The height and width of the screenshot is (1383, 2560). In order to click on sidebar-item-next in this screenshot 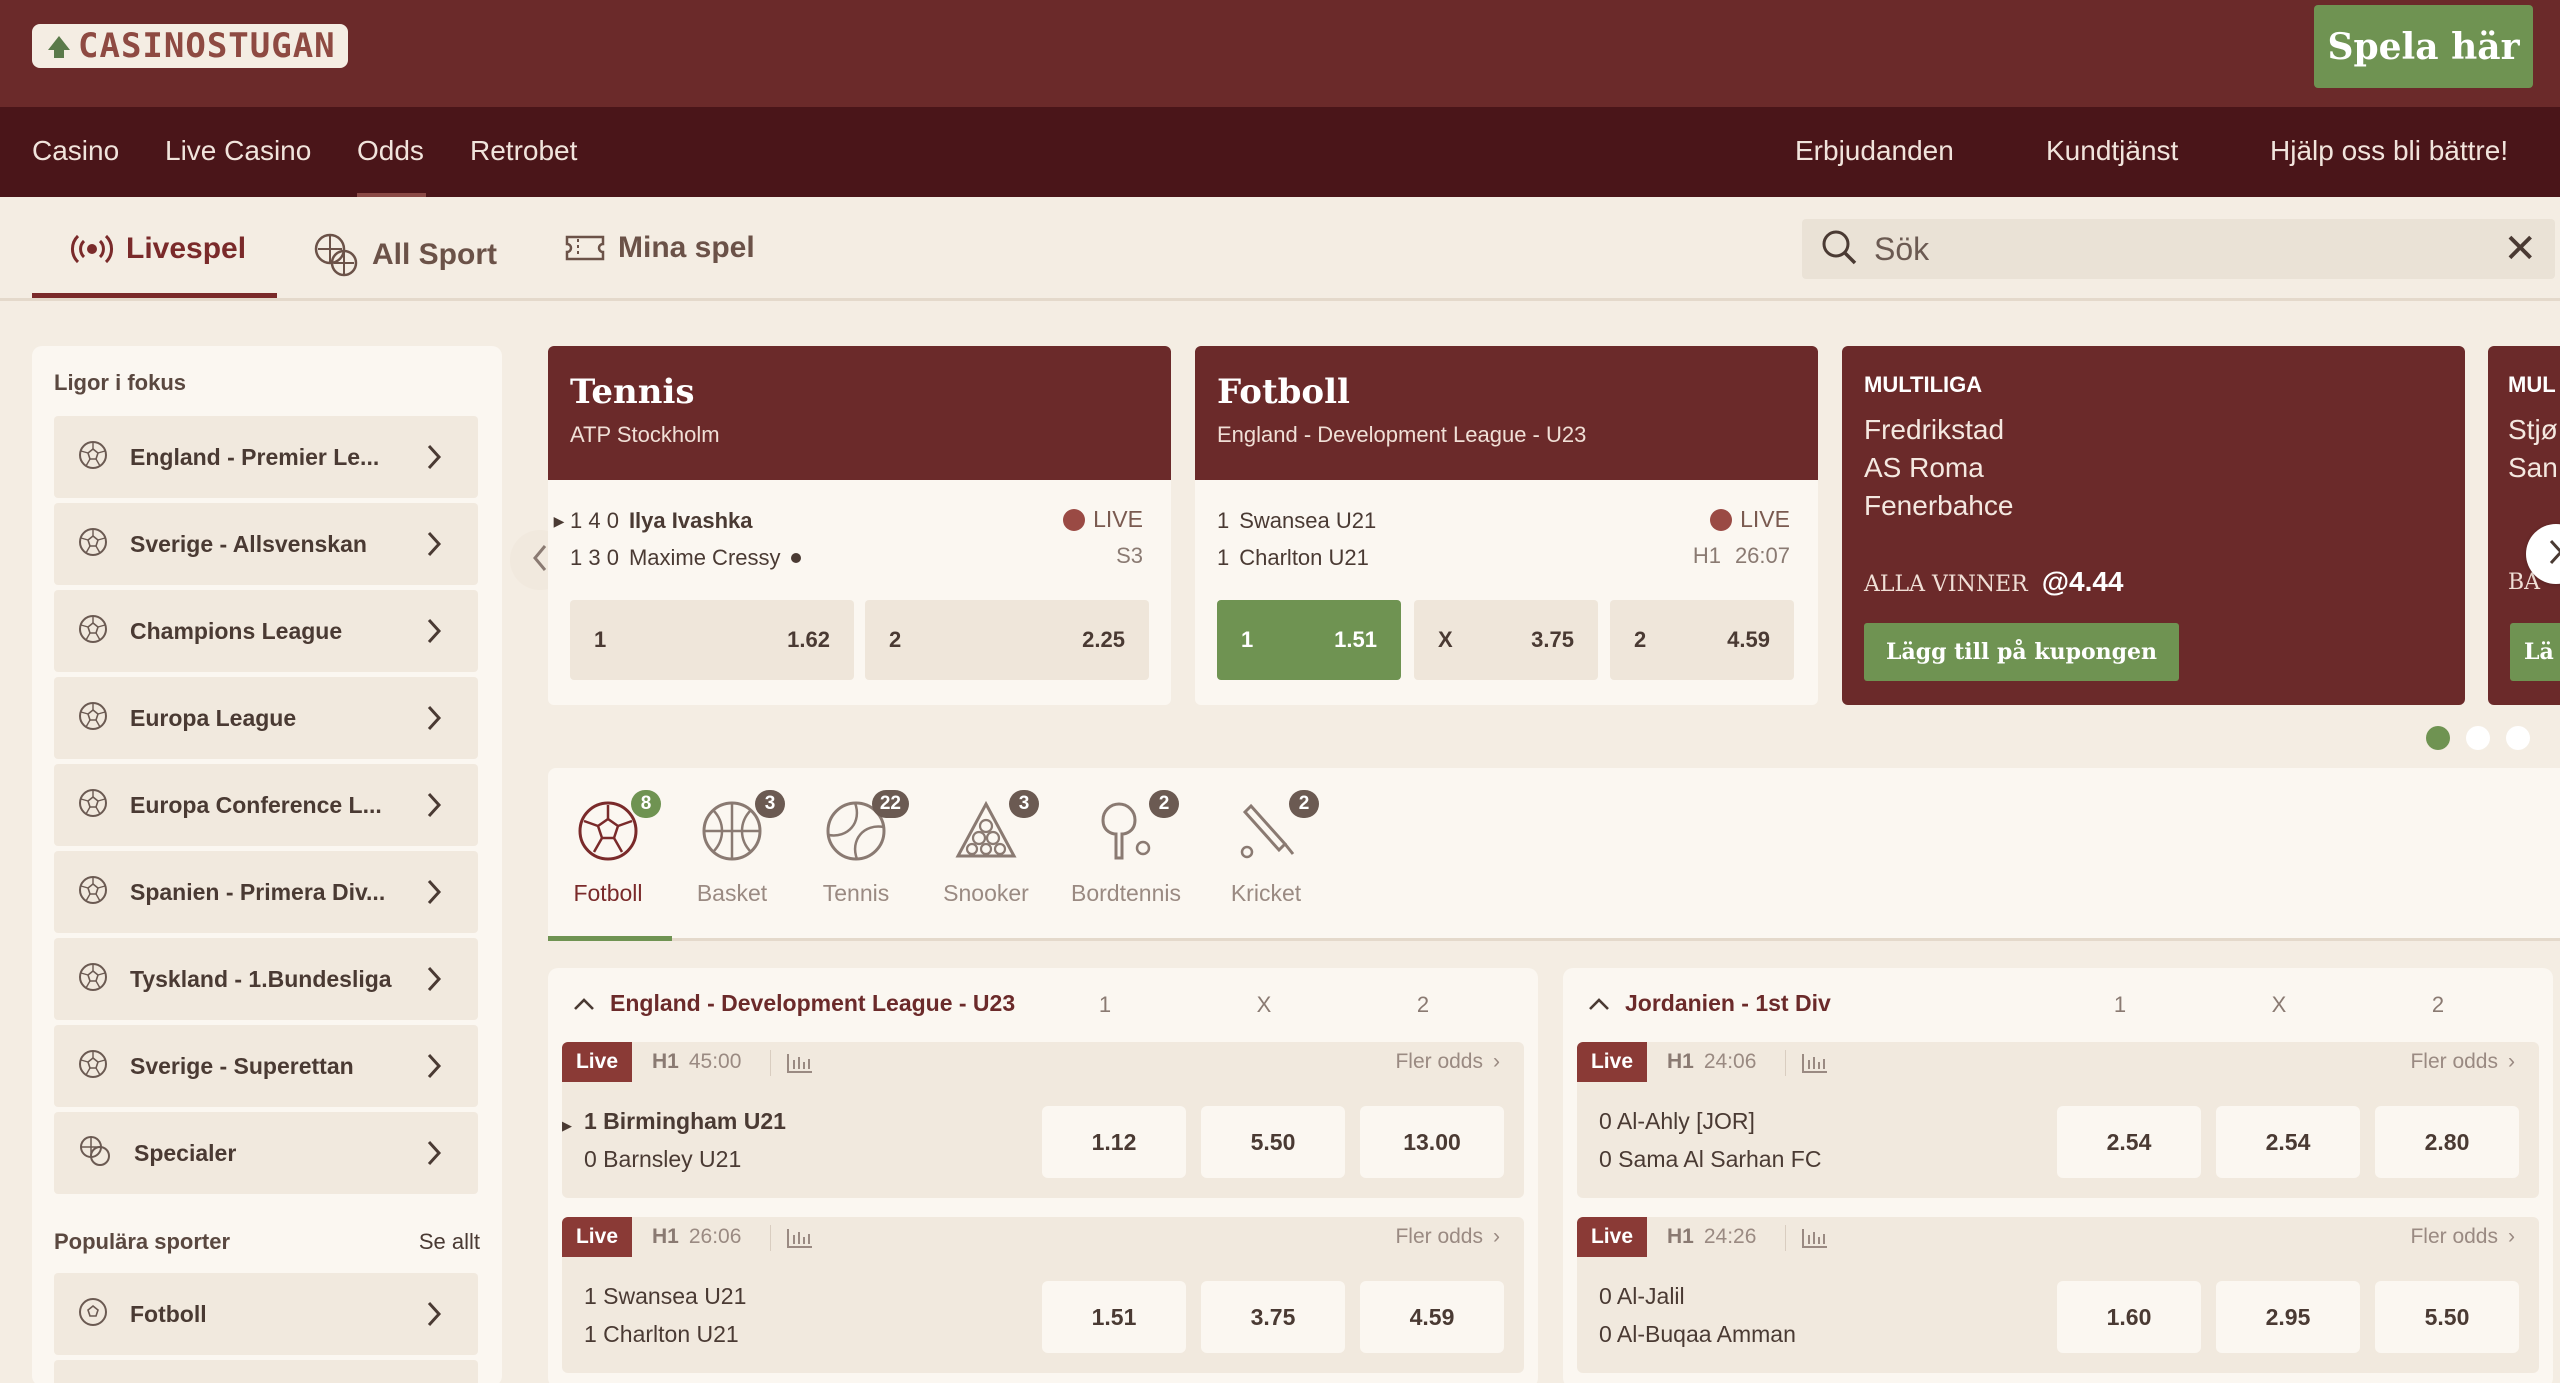, I will do `click(266, 1371)`.